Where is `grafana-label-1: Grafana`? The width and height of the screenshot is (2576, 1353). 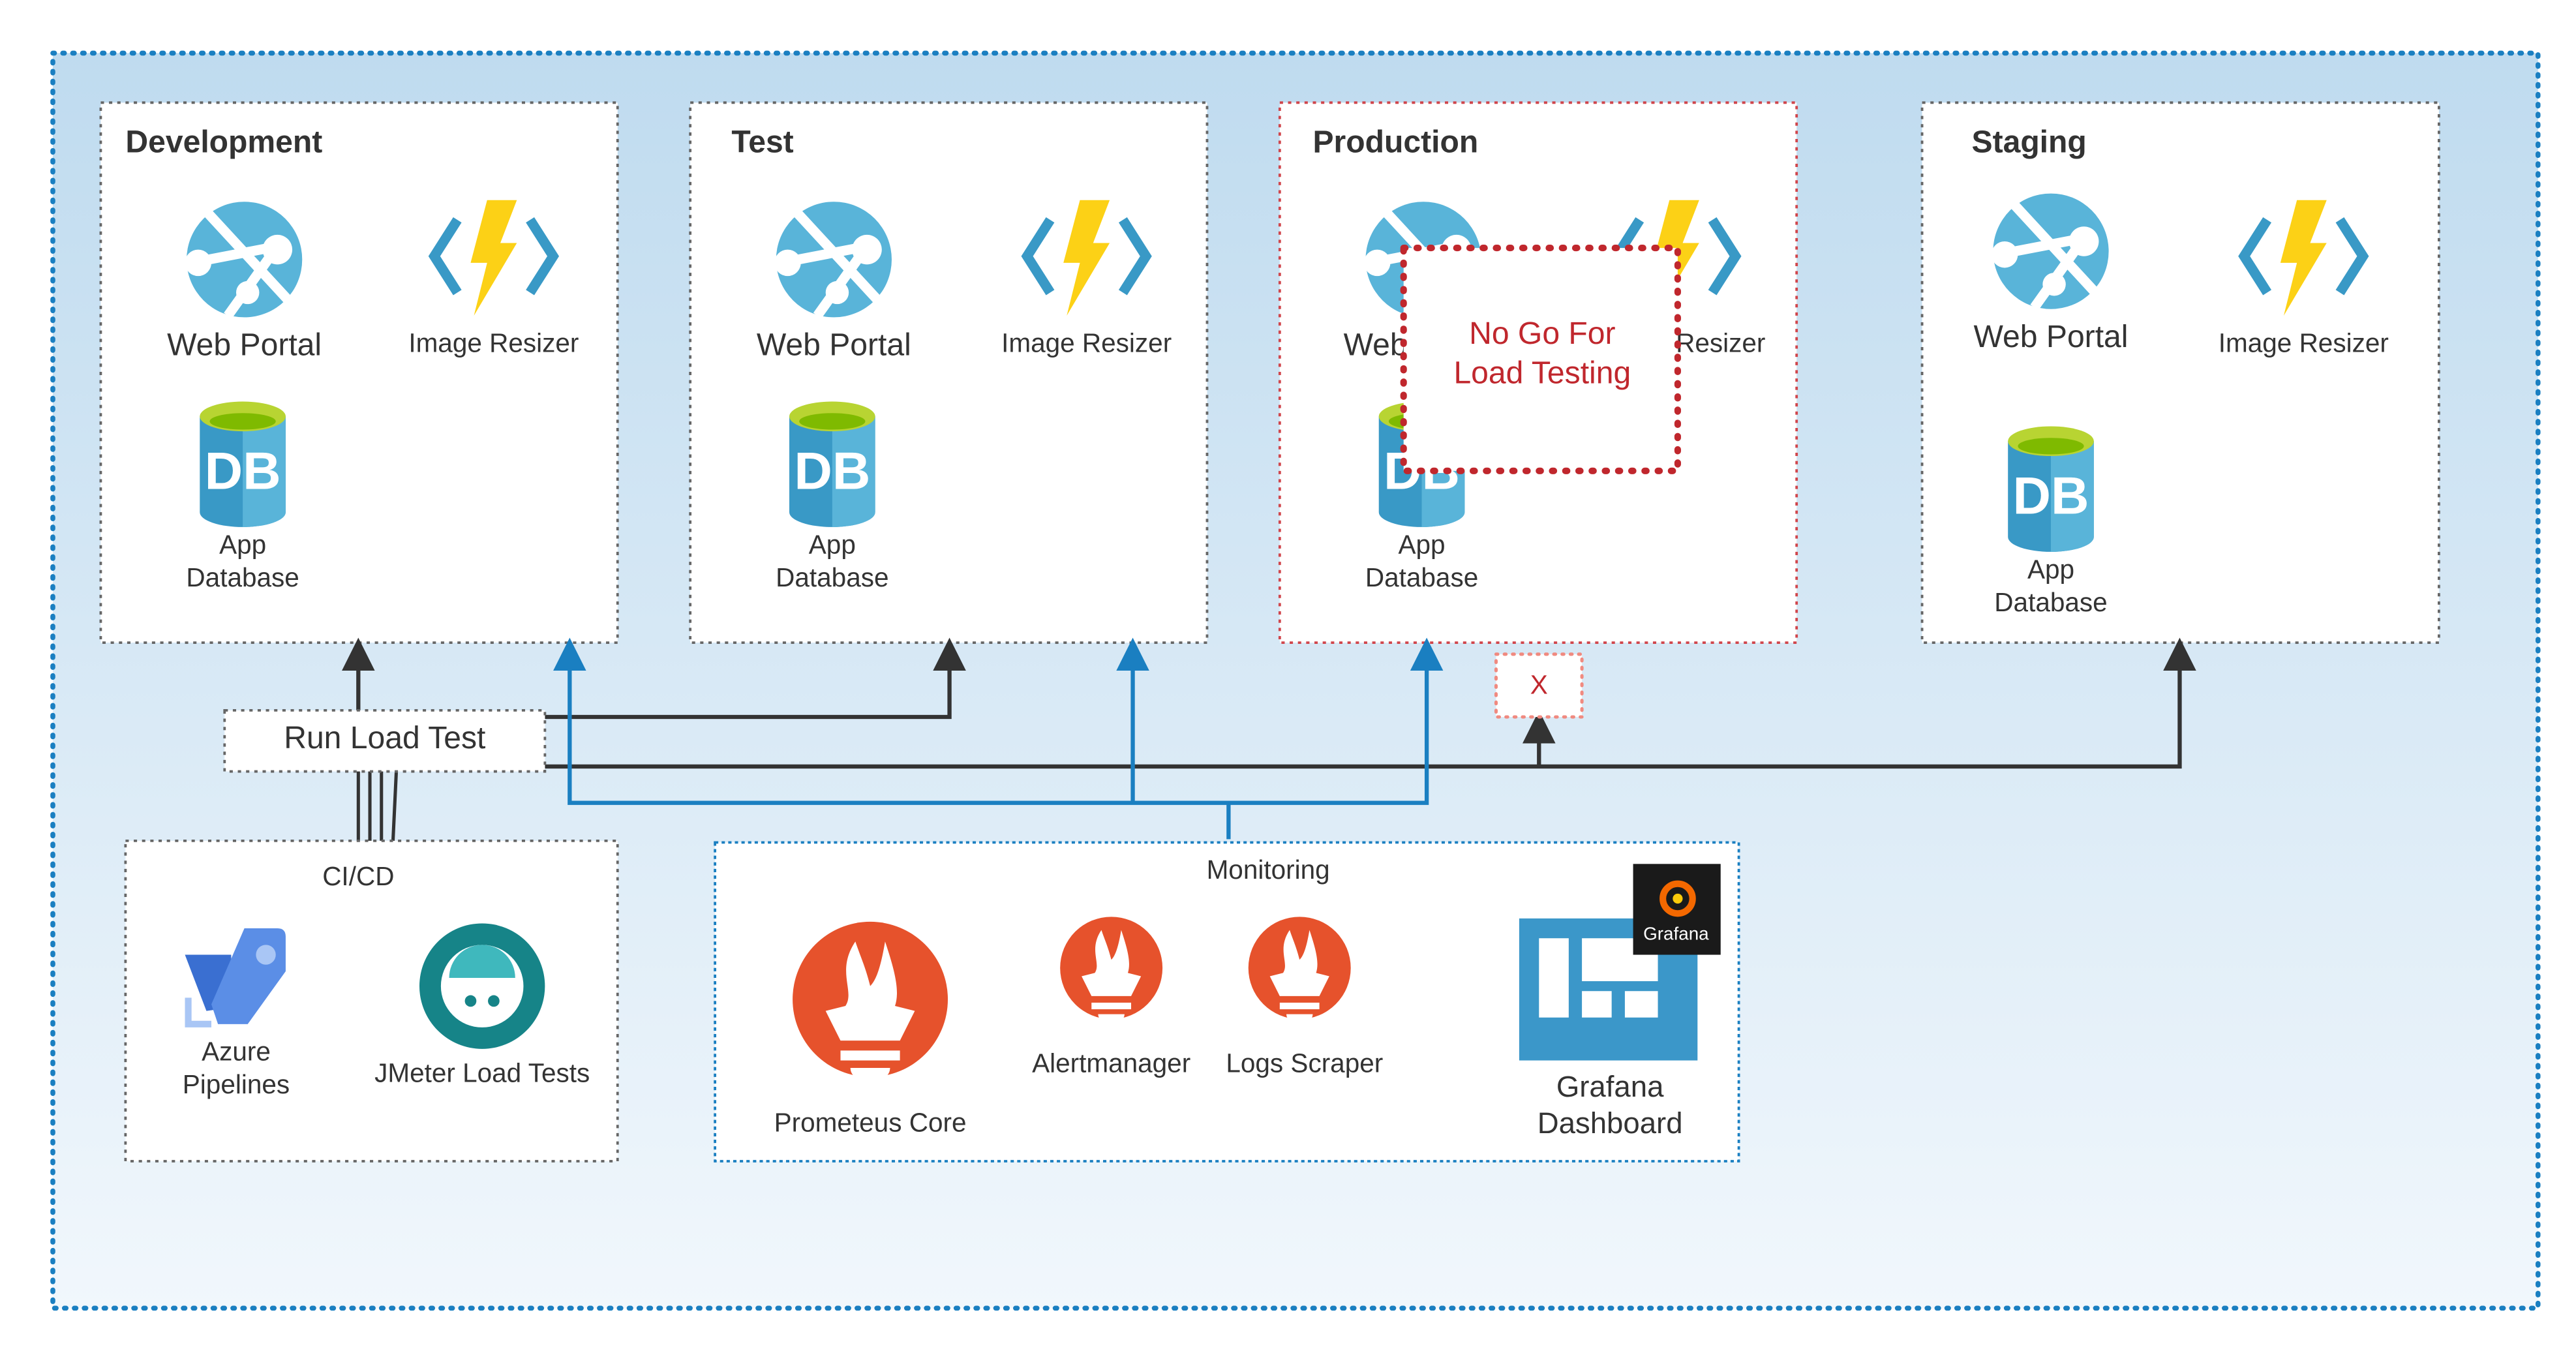
grafana-label-1: Grafana is located at coordinates (1610, 1086).